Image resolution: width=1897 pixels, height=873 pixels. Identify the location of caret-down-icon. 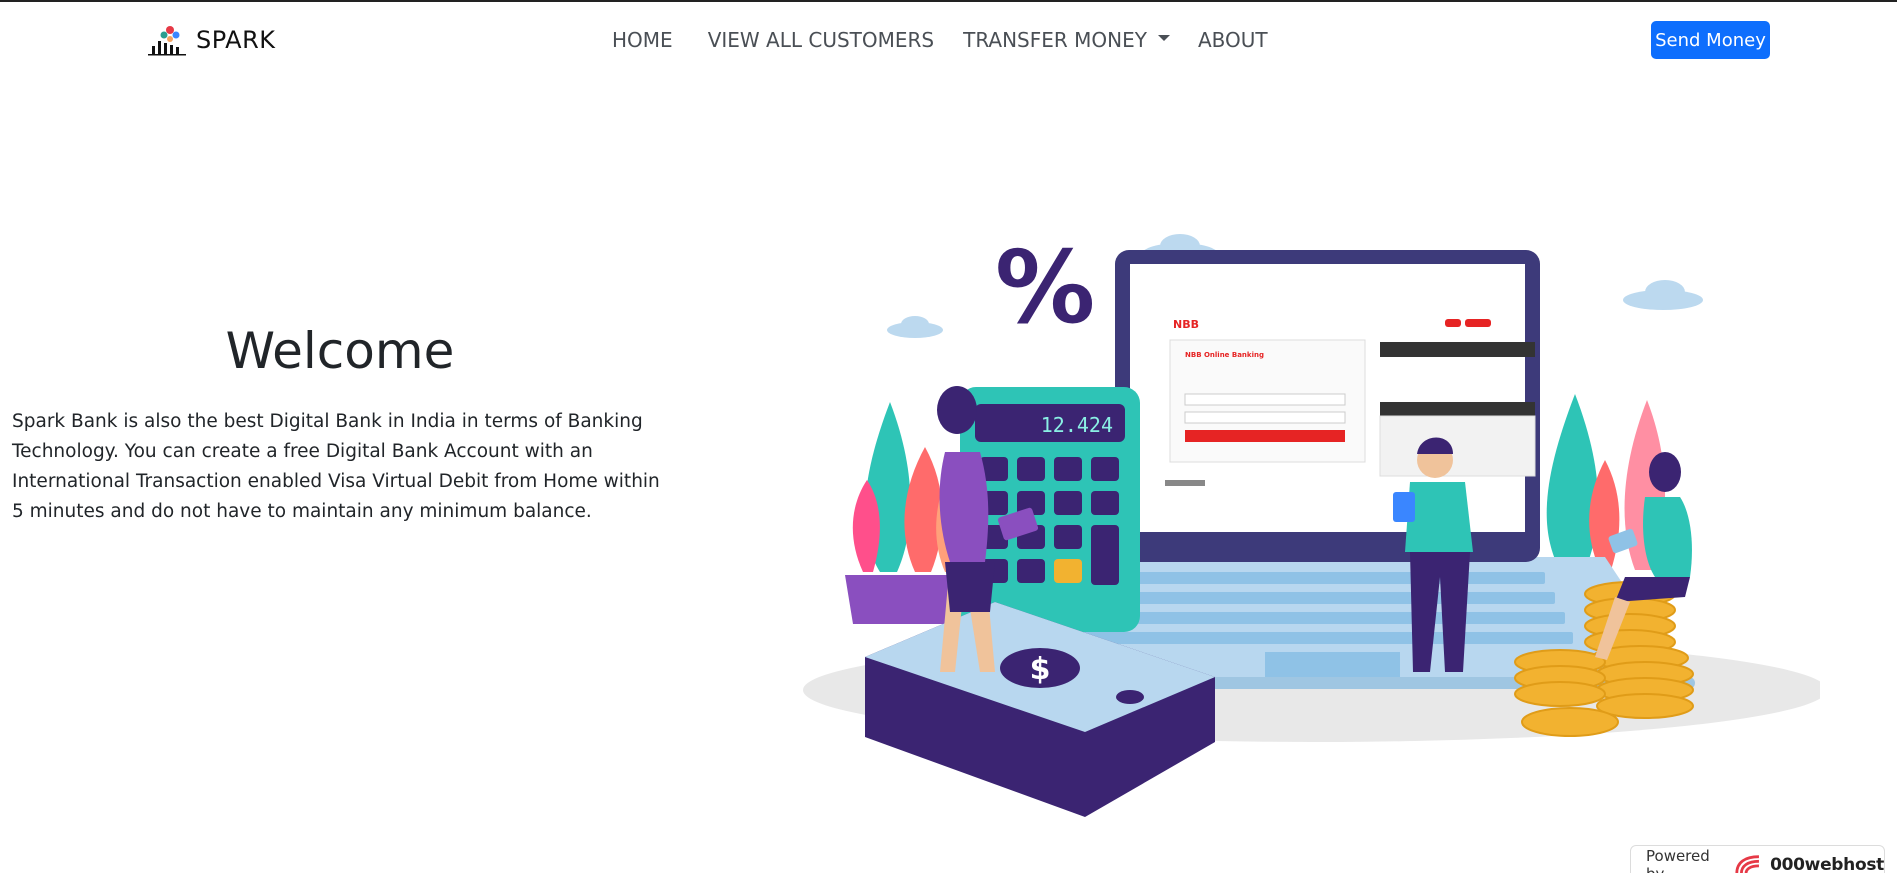
(1163, 38).